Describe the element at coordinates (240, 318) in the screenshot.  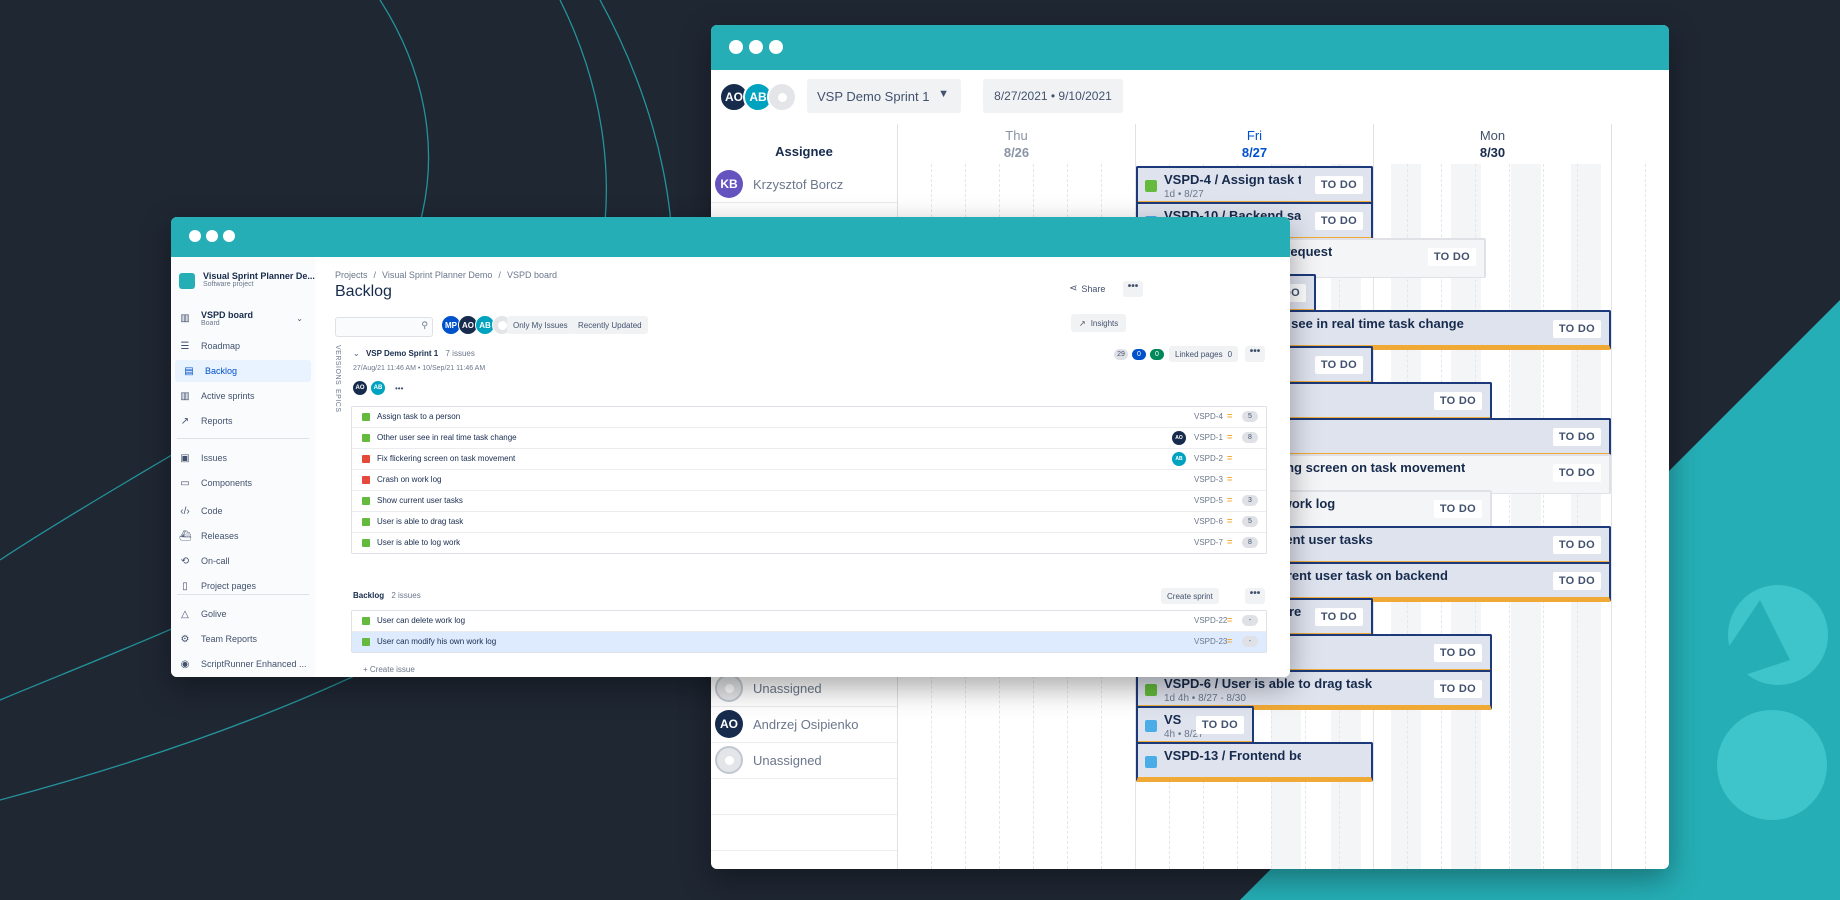
I see `board-switcher: ▥ VSPD board Board ⌄` at that location.